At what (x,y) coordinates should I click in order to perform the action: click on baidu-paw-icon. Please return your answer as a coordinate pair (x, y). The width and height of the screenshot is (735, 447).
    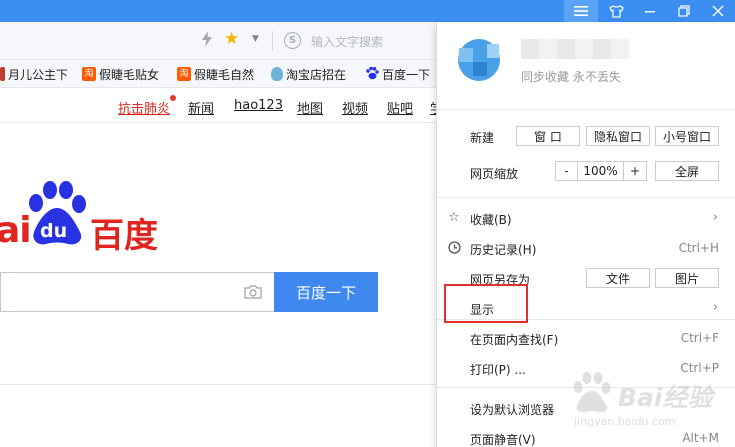
    Looking at the image, I should click on (372, 74).